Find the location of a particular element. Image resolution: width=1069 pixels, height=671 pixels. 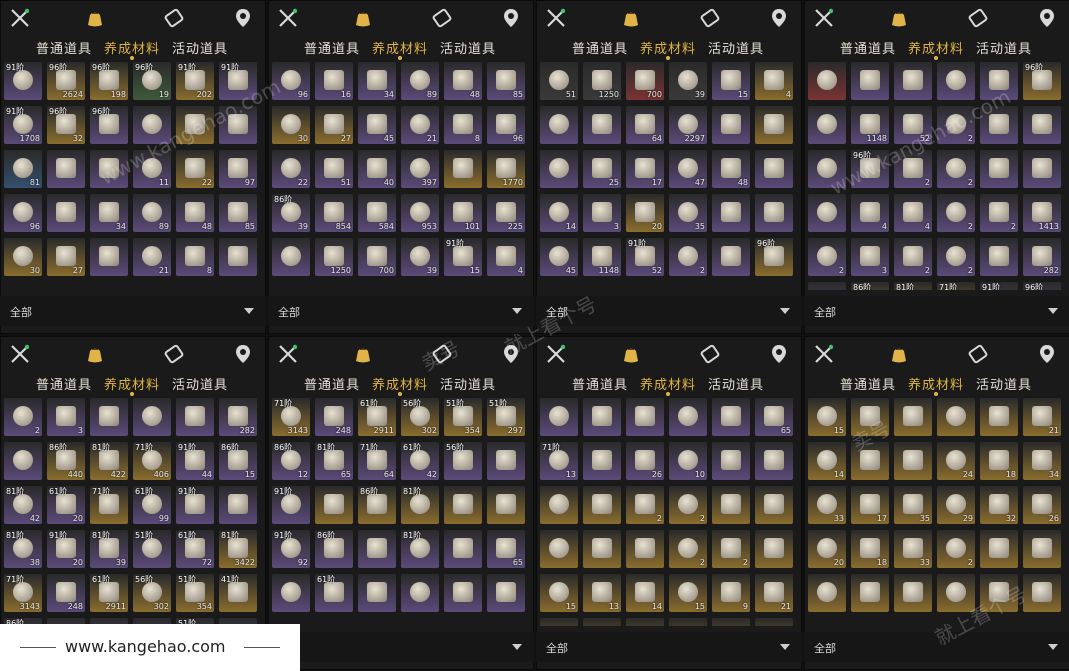

item-slot: 96阶 2624 is located at coordinates (66, 81).